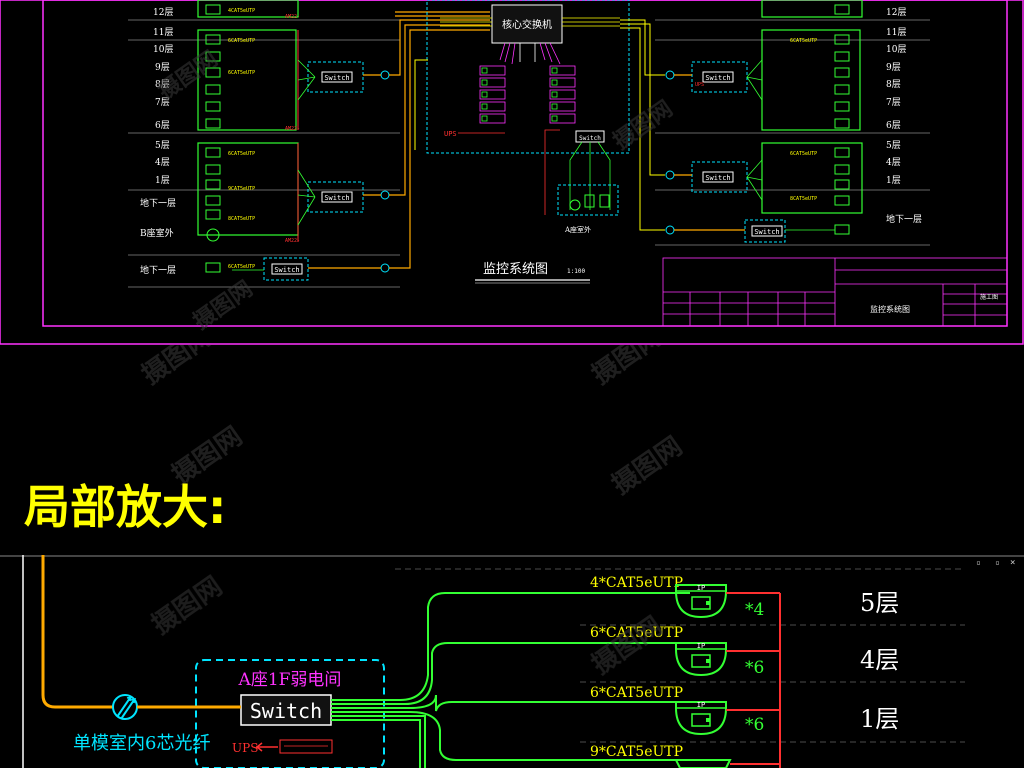 This screenshot has height=768, width=1024. I want to click on left-fiber-trunks, so click(439, 140).